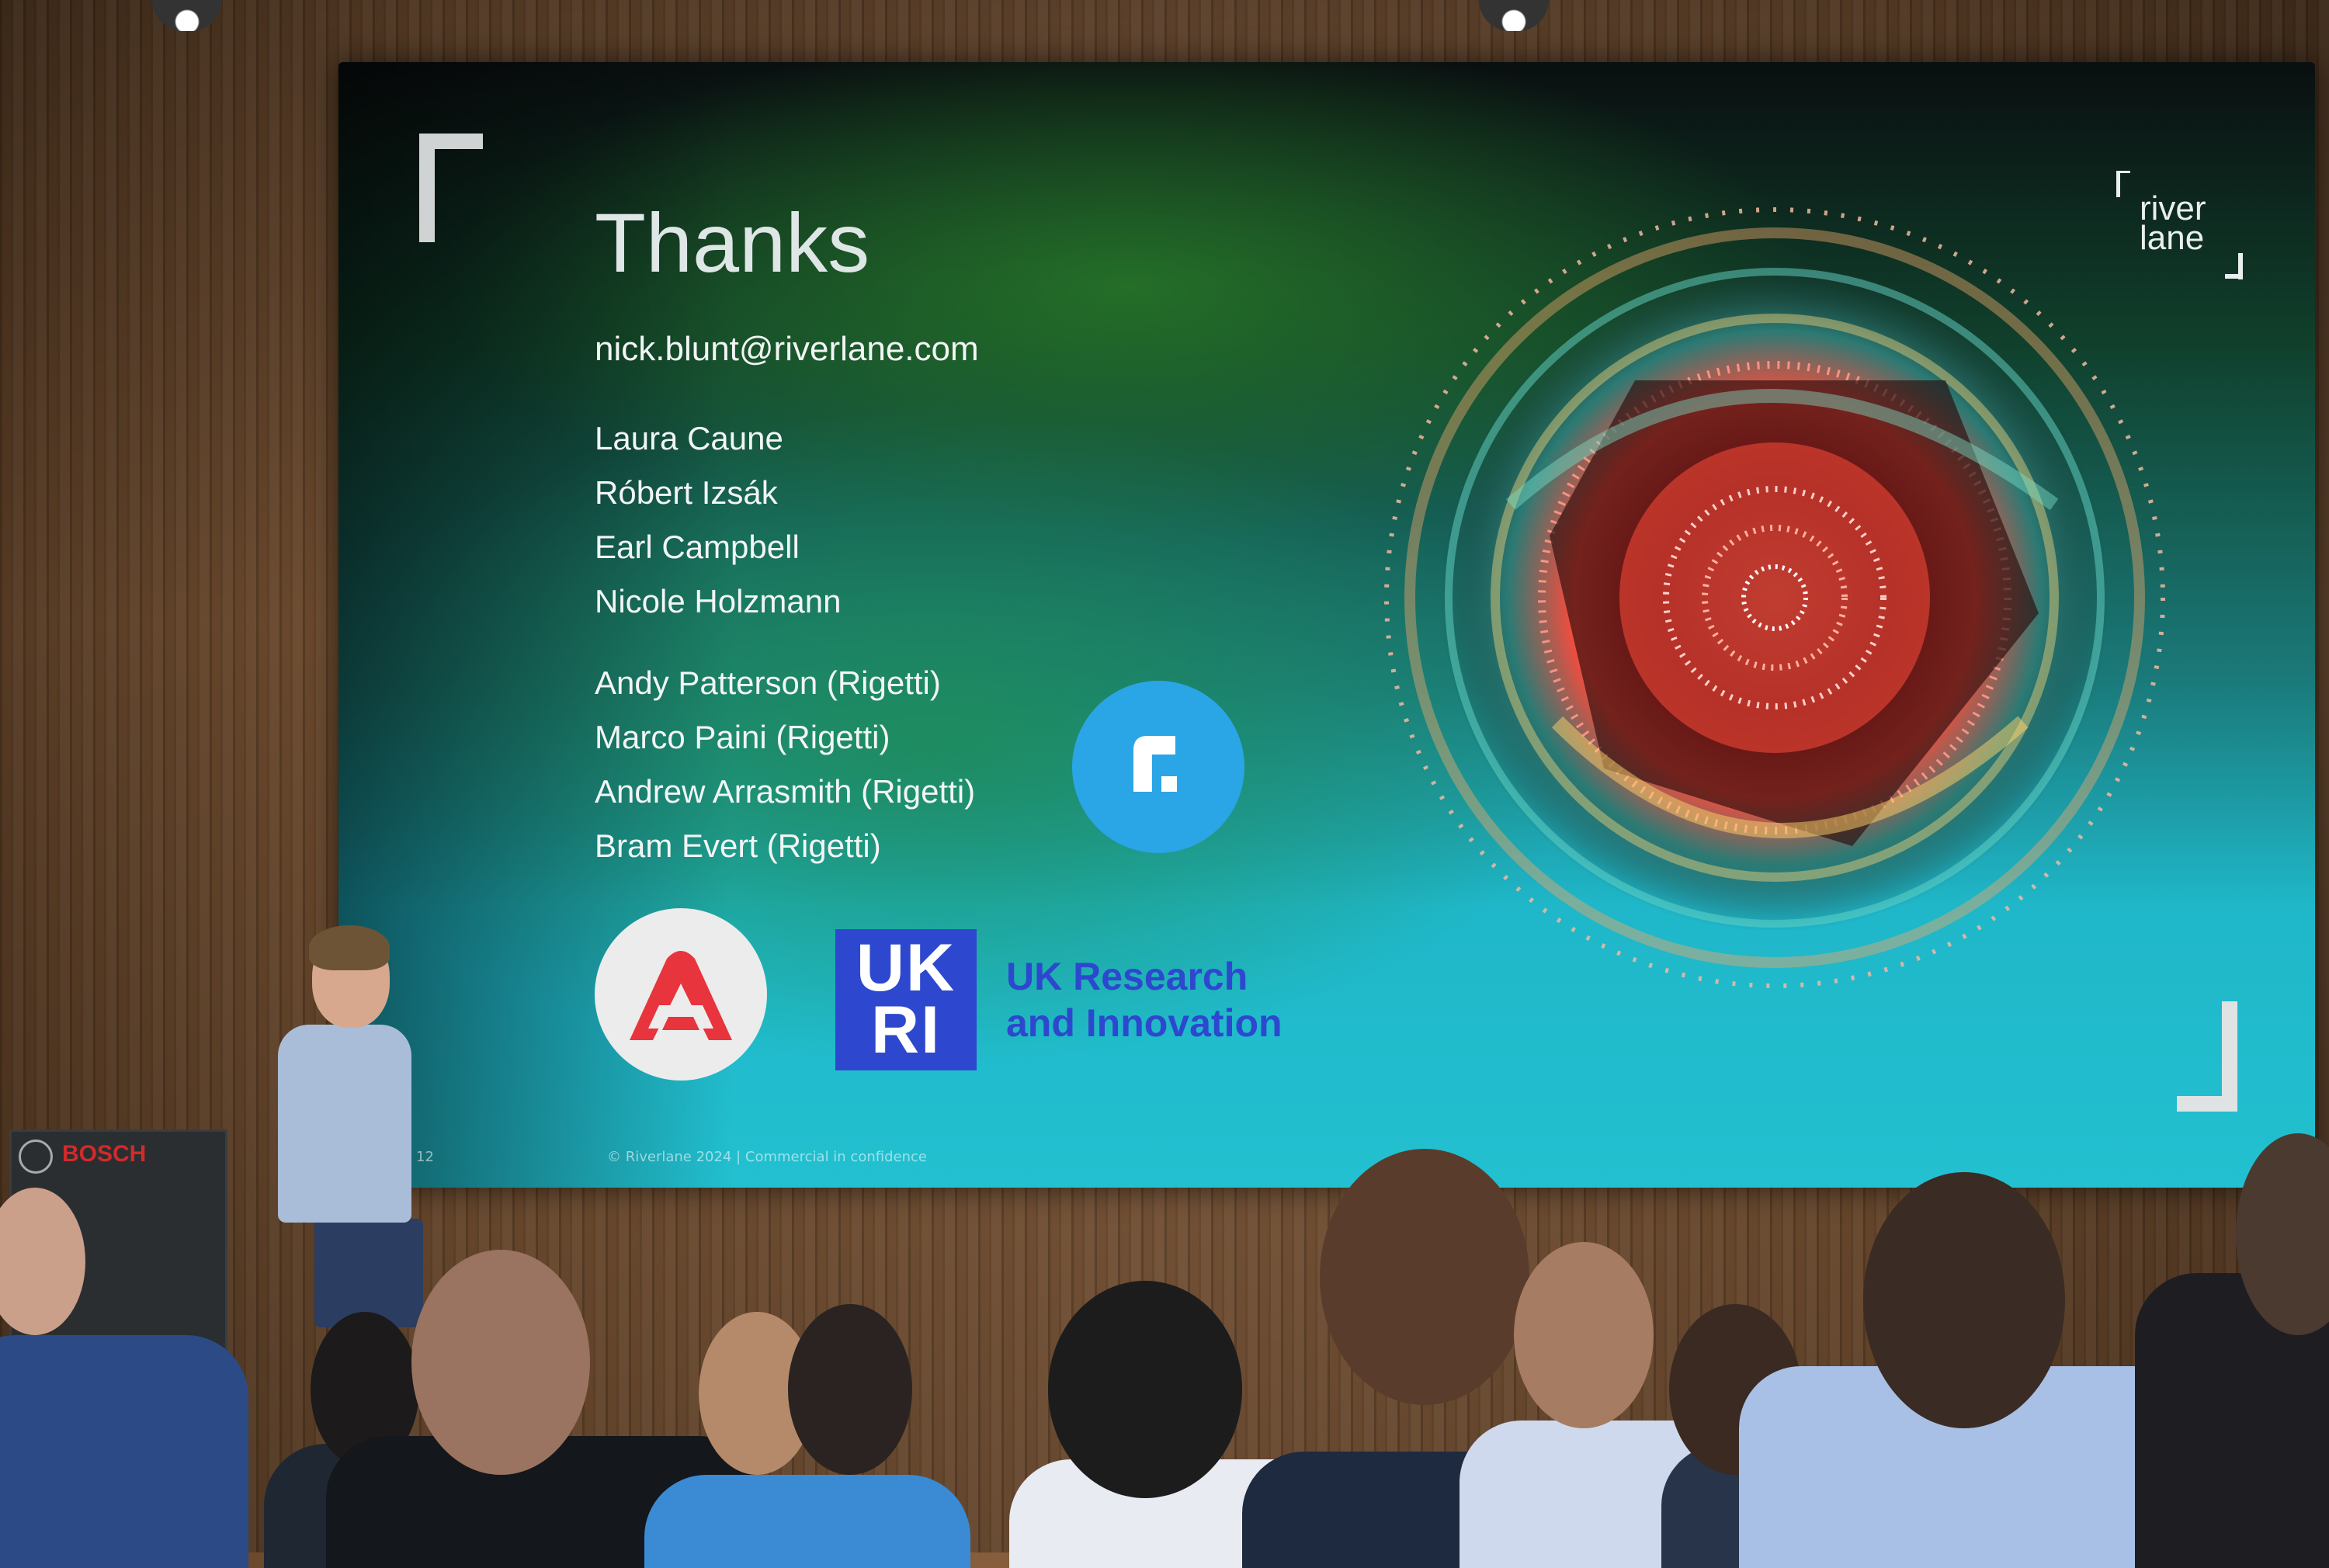  Describe the element at coordinates (738, 845) in the screenshot. I see `collaborator: Bram Evert (Rigetti)` at that location.